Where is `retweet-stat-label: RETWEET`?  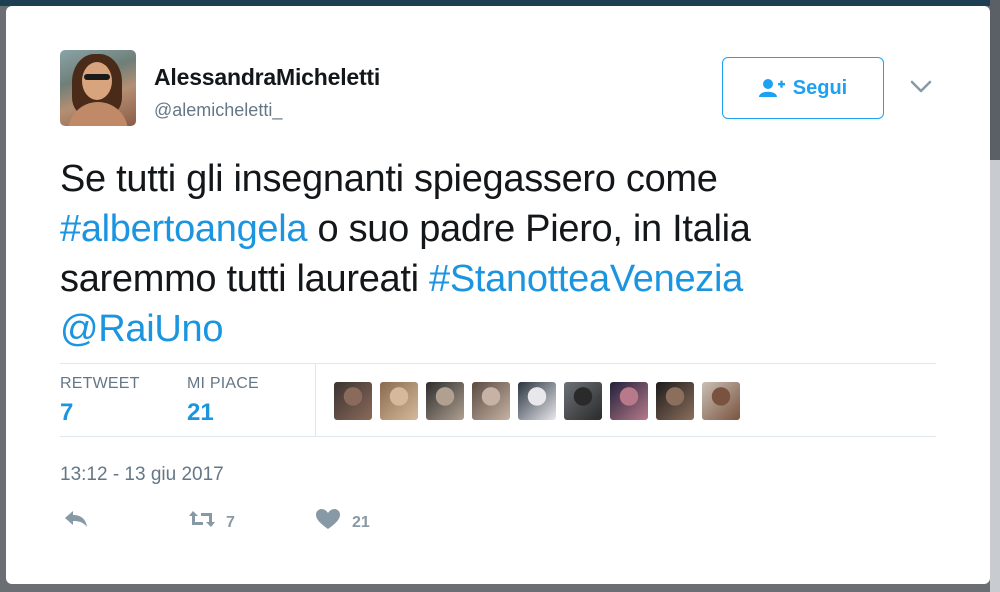
retweet-stat-label: RETWEET is located at coordinates (100, 383).